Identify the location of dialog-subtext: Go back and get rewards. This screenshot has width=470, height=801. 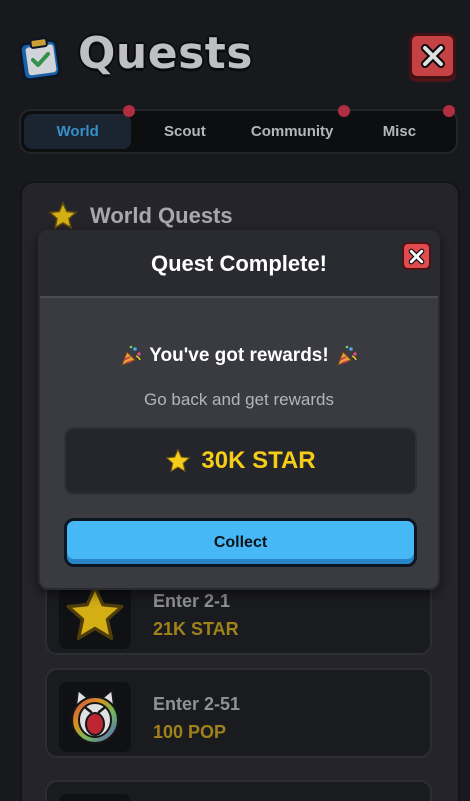
(239, 399).